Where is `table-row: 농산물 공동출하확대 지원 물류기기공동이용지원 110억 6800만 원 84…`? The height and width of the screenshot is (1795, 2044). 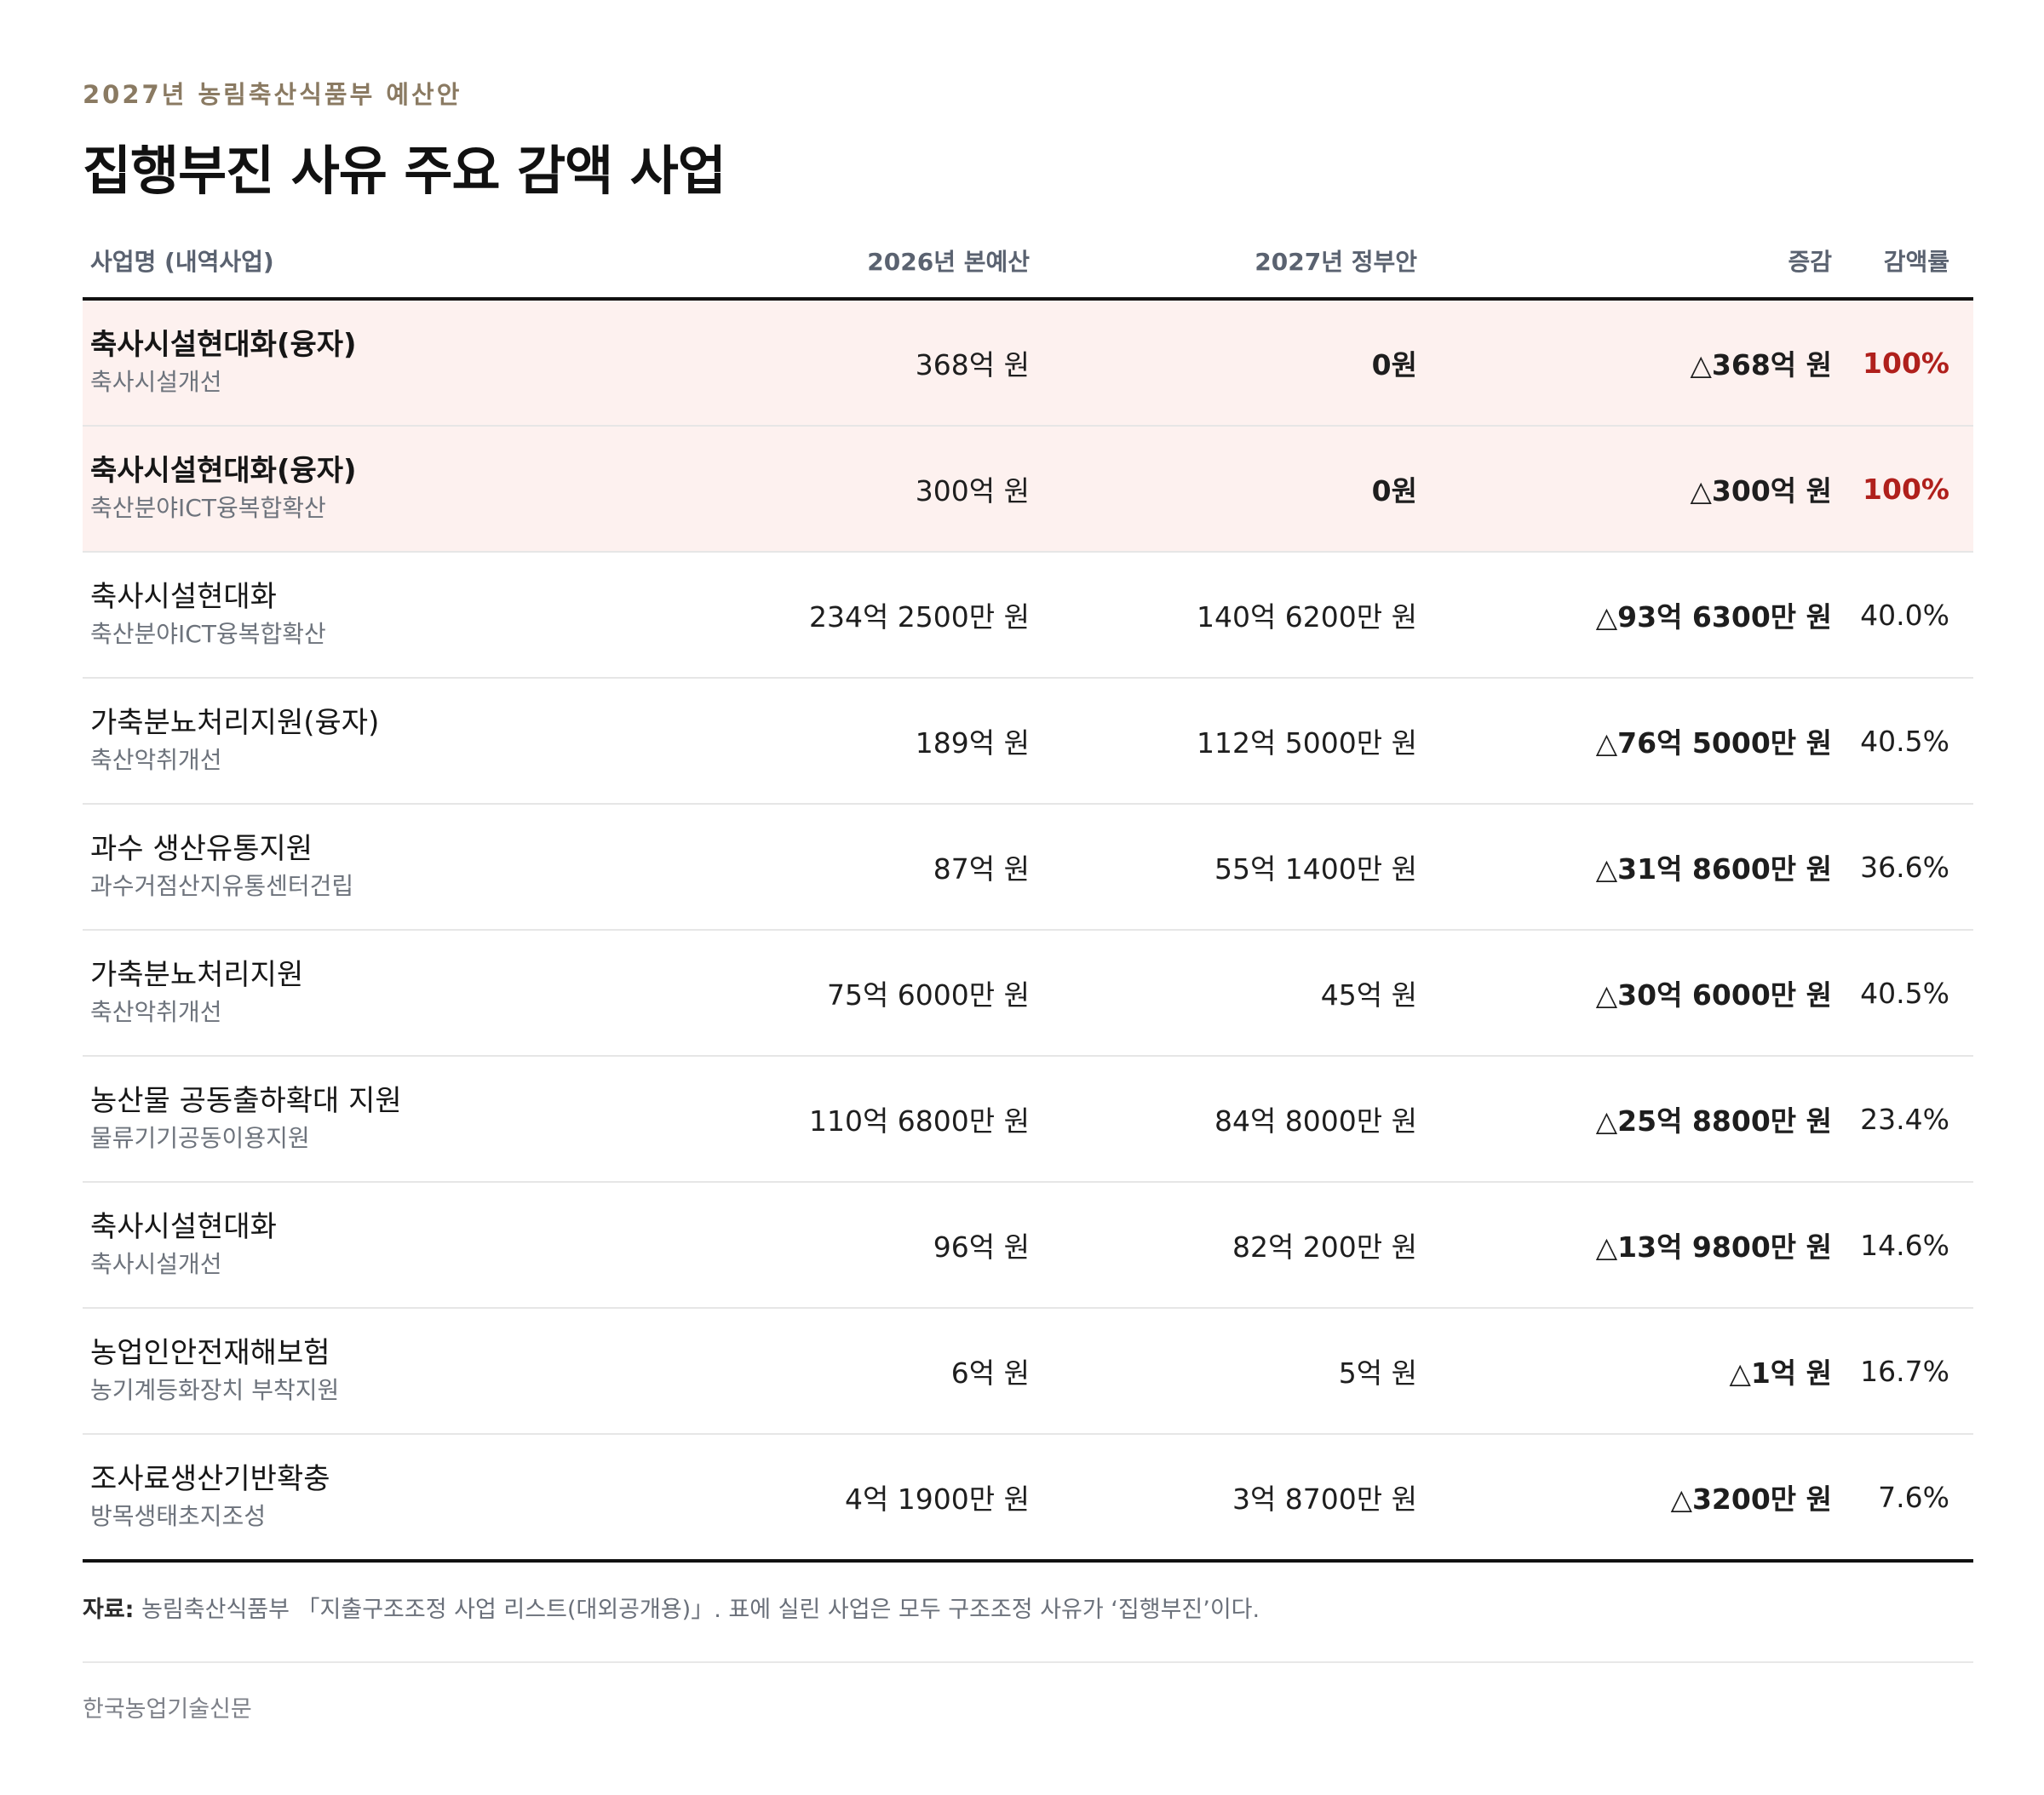
table-row: 농산물 공동출하확대 지원 물류기기공동이용지원 110억 6800만 원 84… is located at coordinates (1028, 1119).